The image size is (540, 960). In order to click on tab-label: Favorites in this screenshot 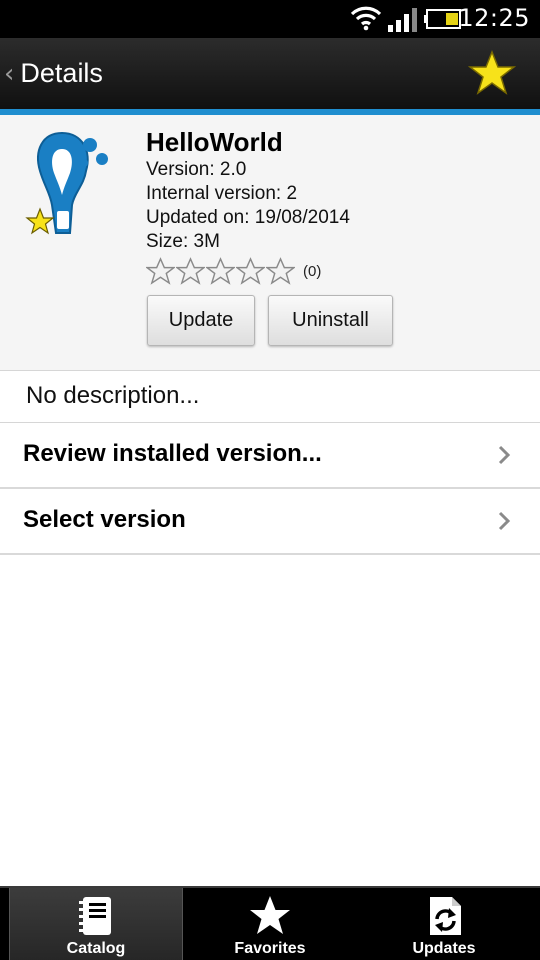, I will do `click(270, 948)`.